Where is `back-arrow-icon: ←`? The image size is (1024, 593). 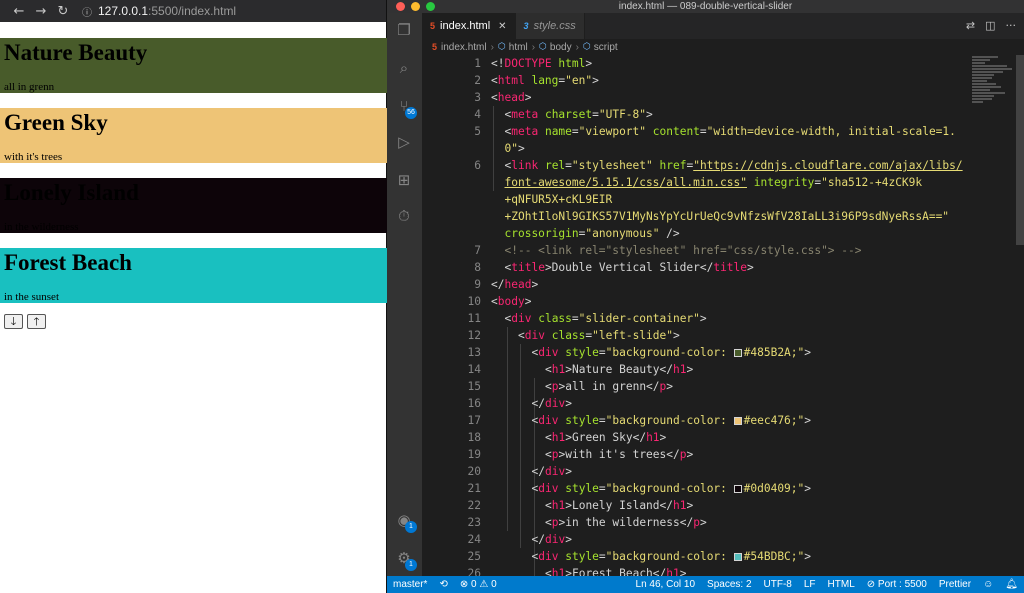 back-arrow-icon: ← is located at coordinates (19, 11).